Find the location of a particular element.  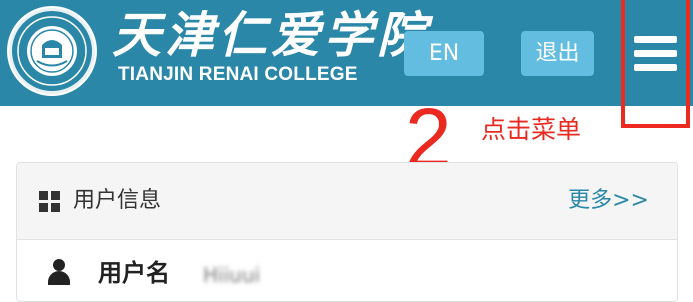

panel-title: 用户信息 is located at coordinates (117, 200).